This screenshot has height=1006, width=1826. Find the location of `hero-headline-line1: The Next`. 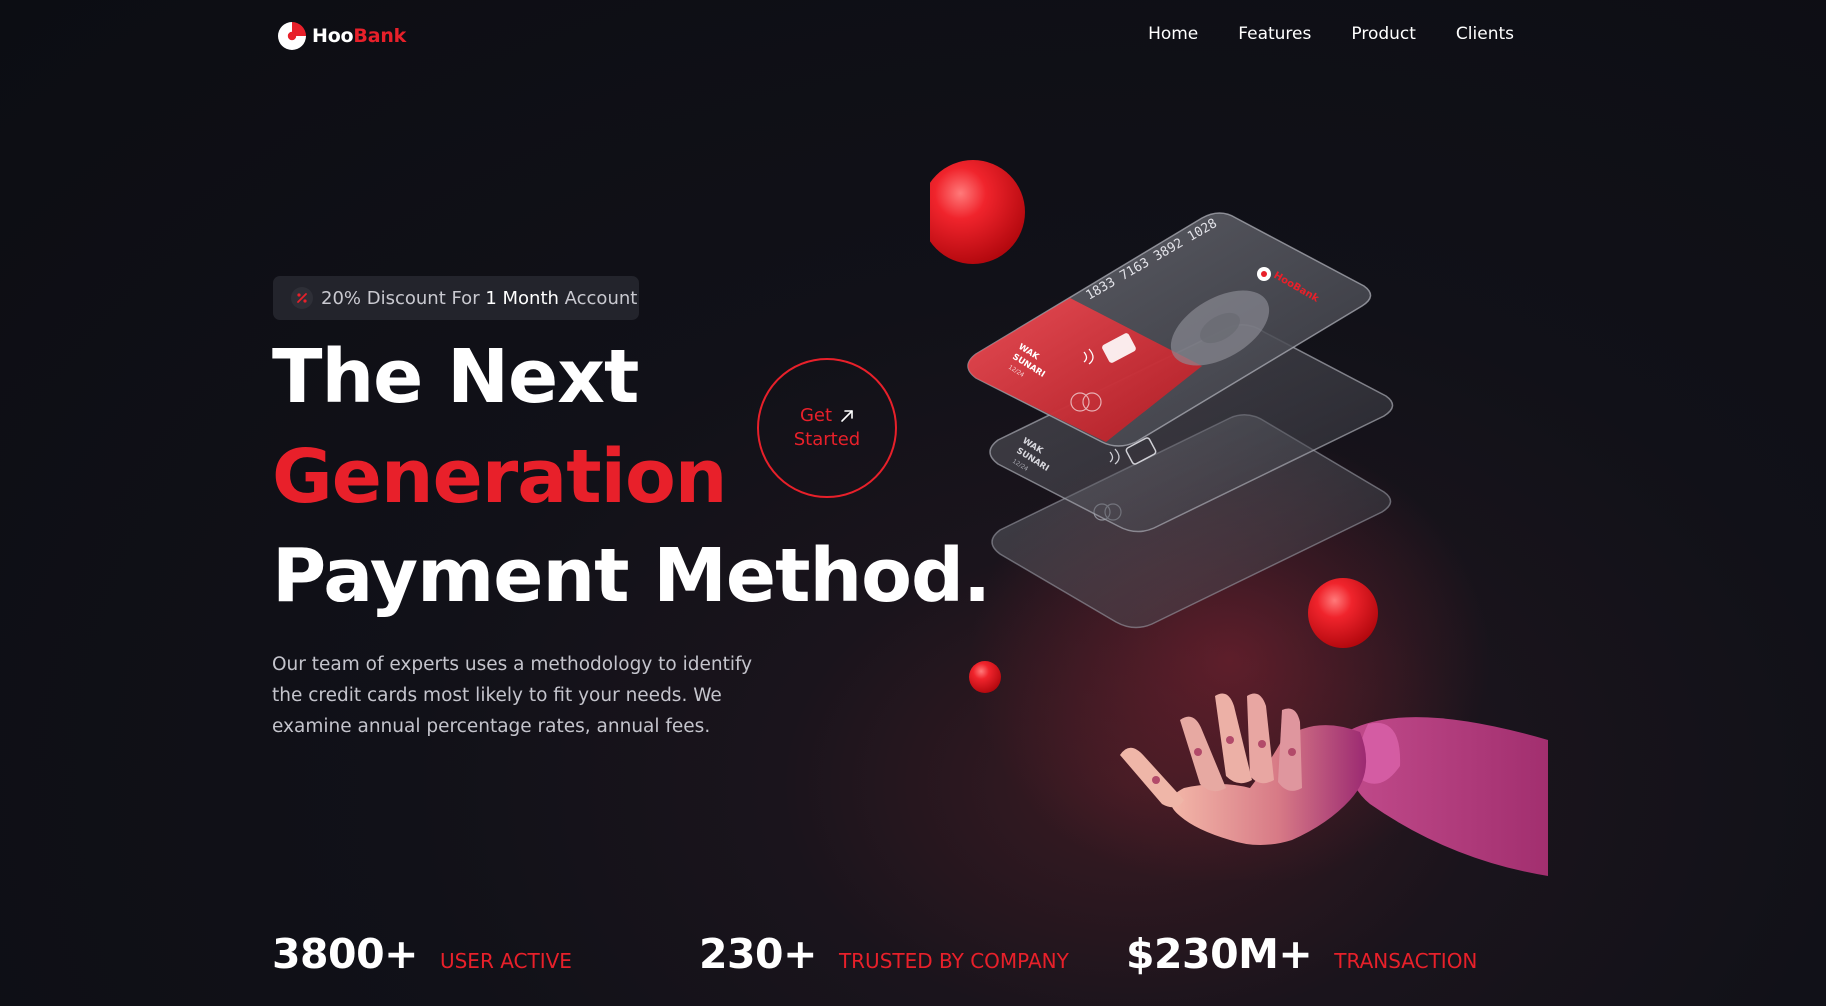

hero-headline-line1: The Next is located at coordinates (455, 377).